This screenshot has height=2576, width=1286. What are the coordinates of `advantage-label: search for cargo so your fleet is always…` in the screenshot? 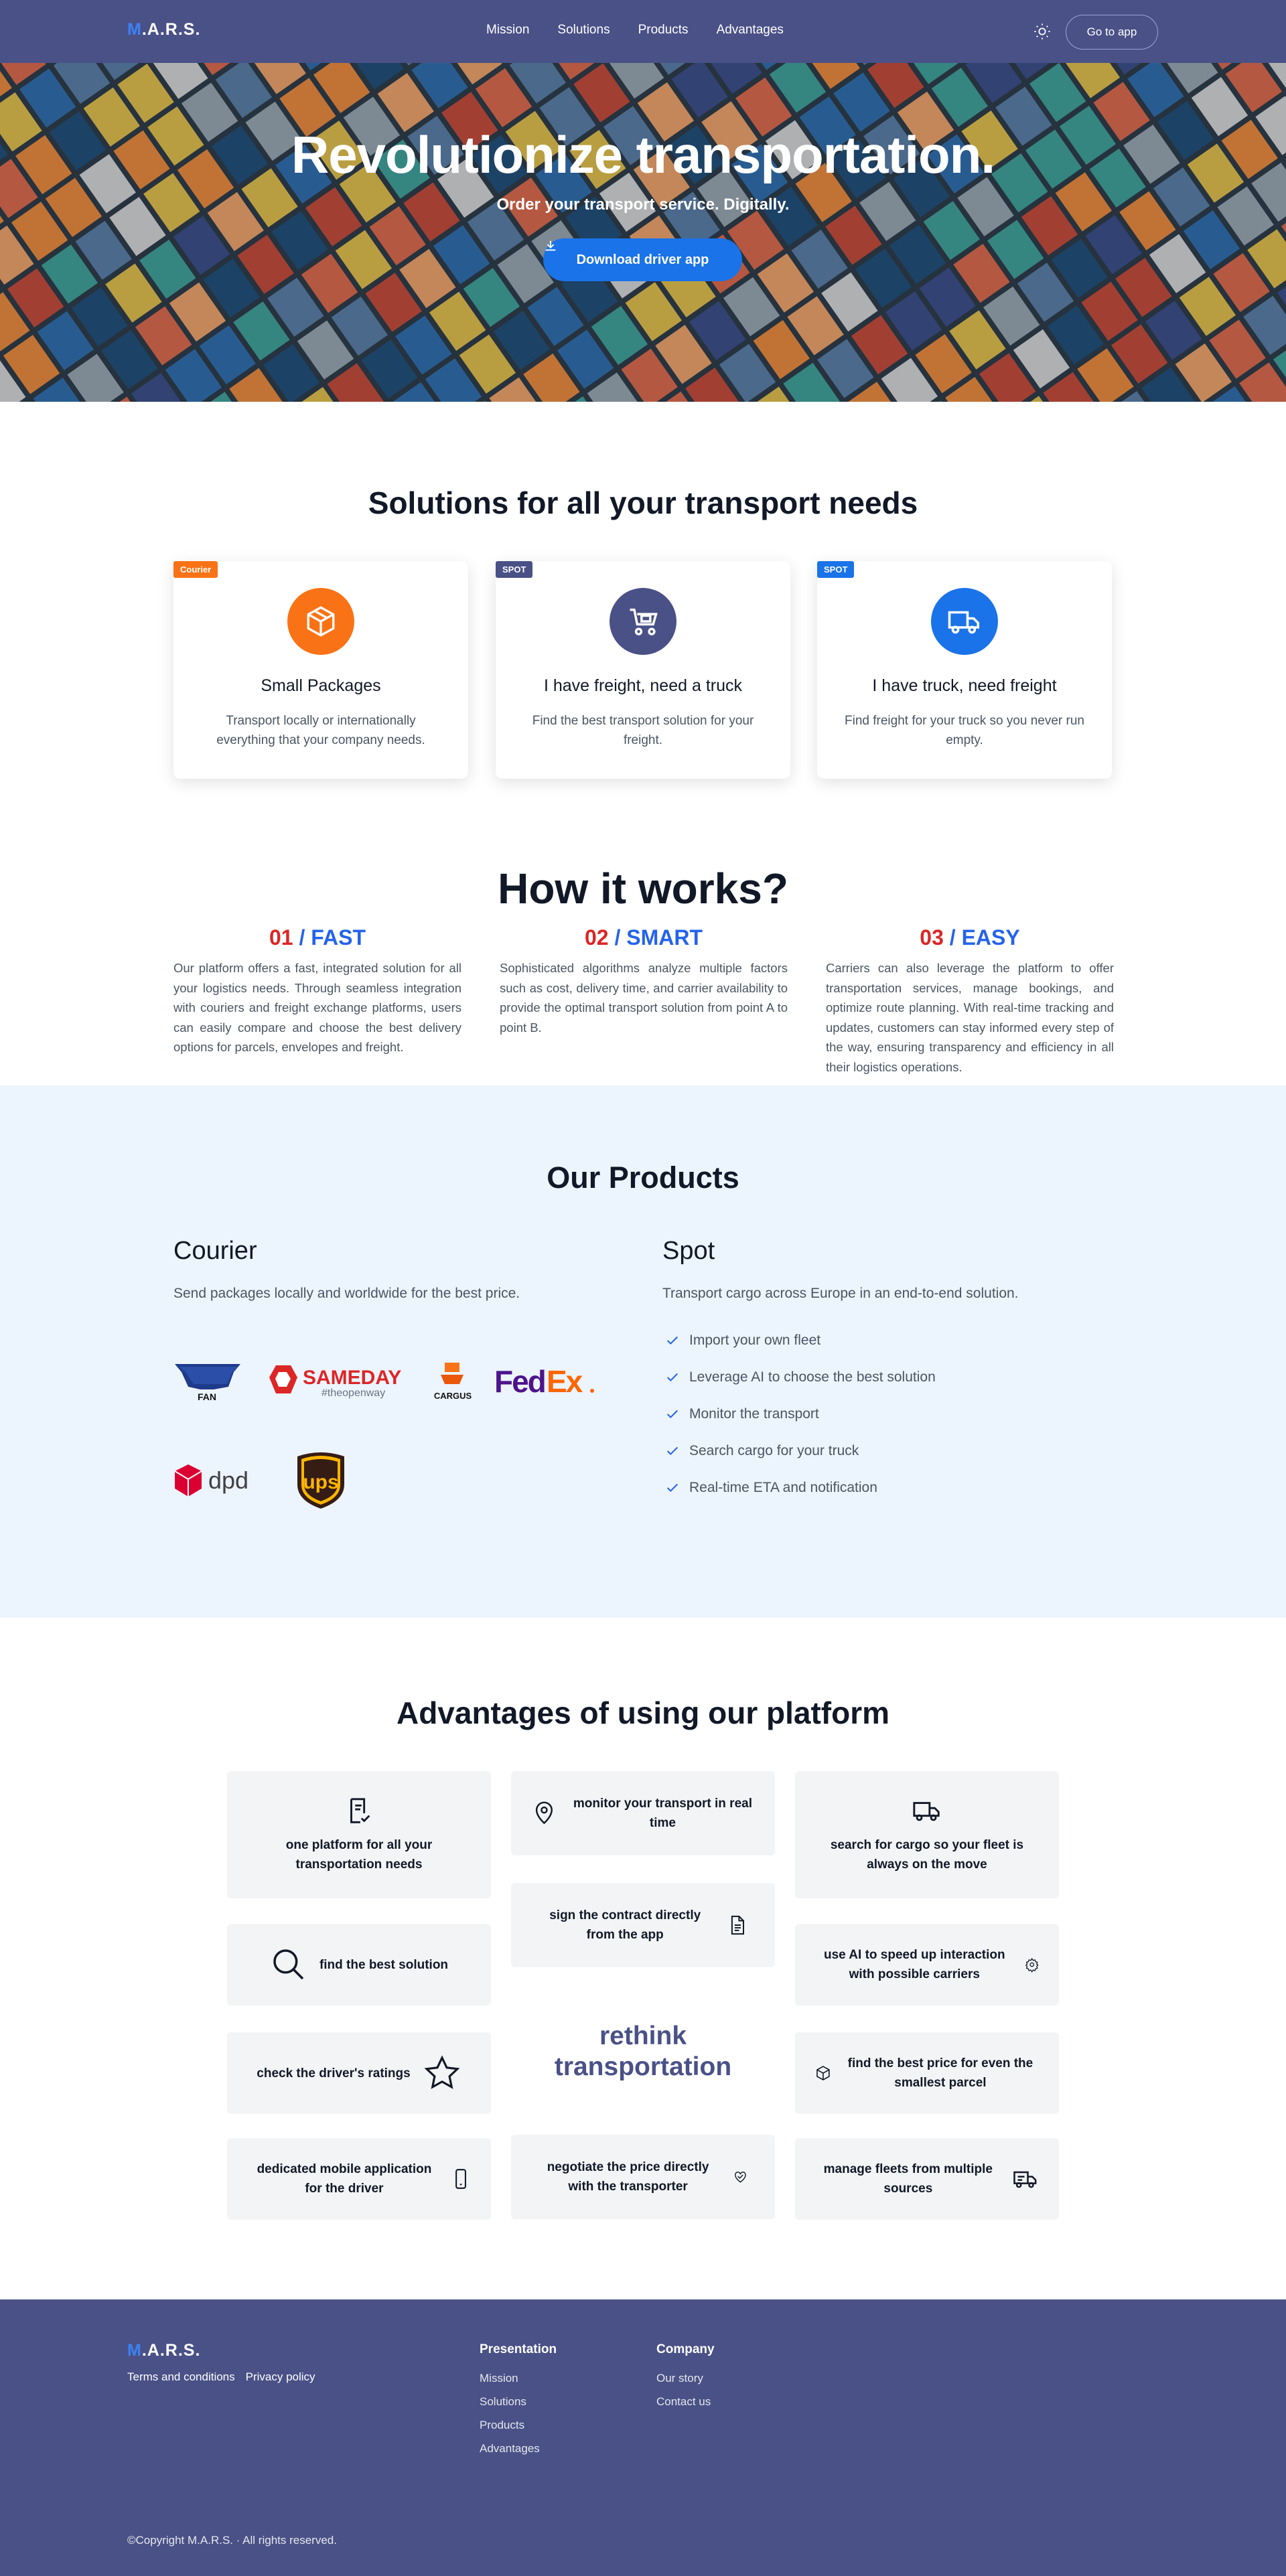 It's located at (927, 1855).